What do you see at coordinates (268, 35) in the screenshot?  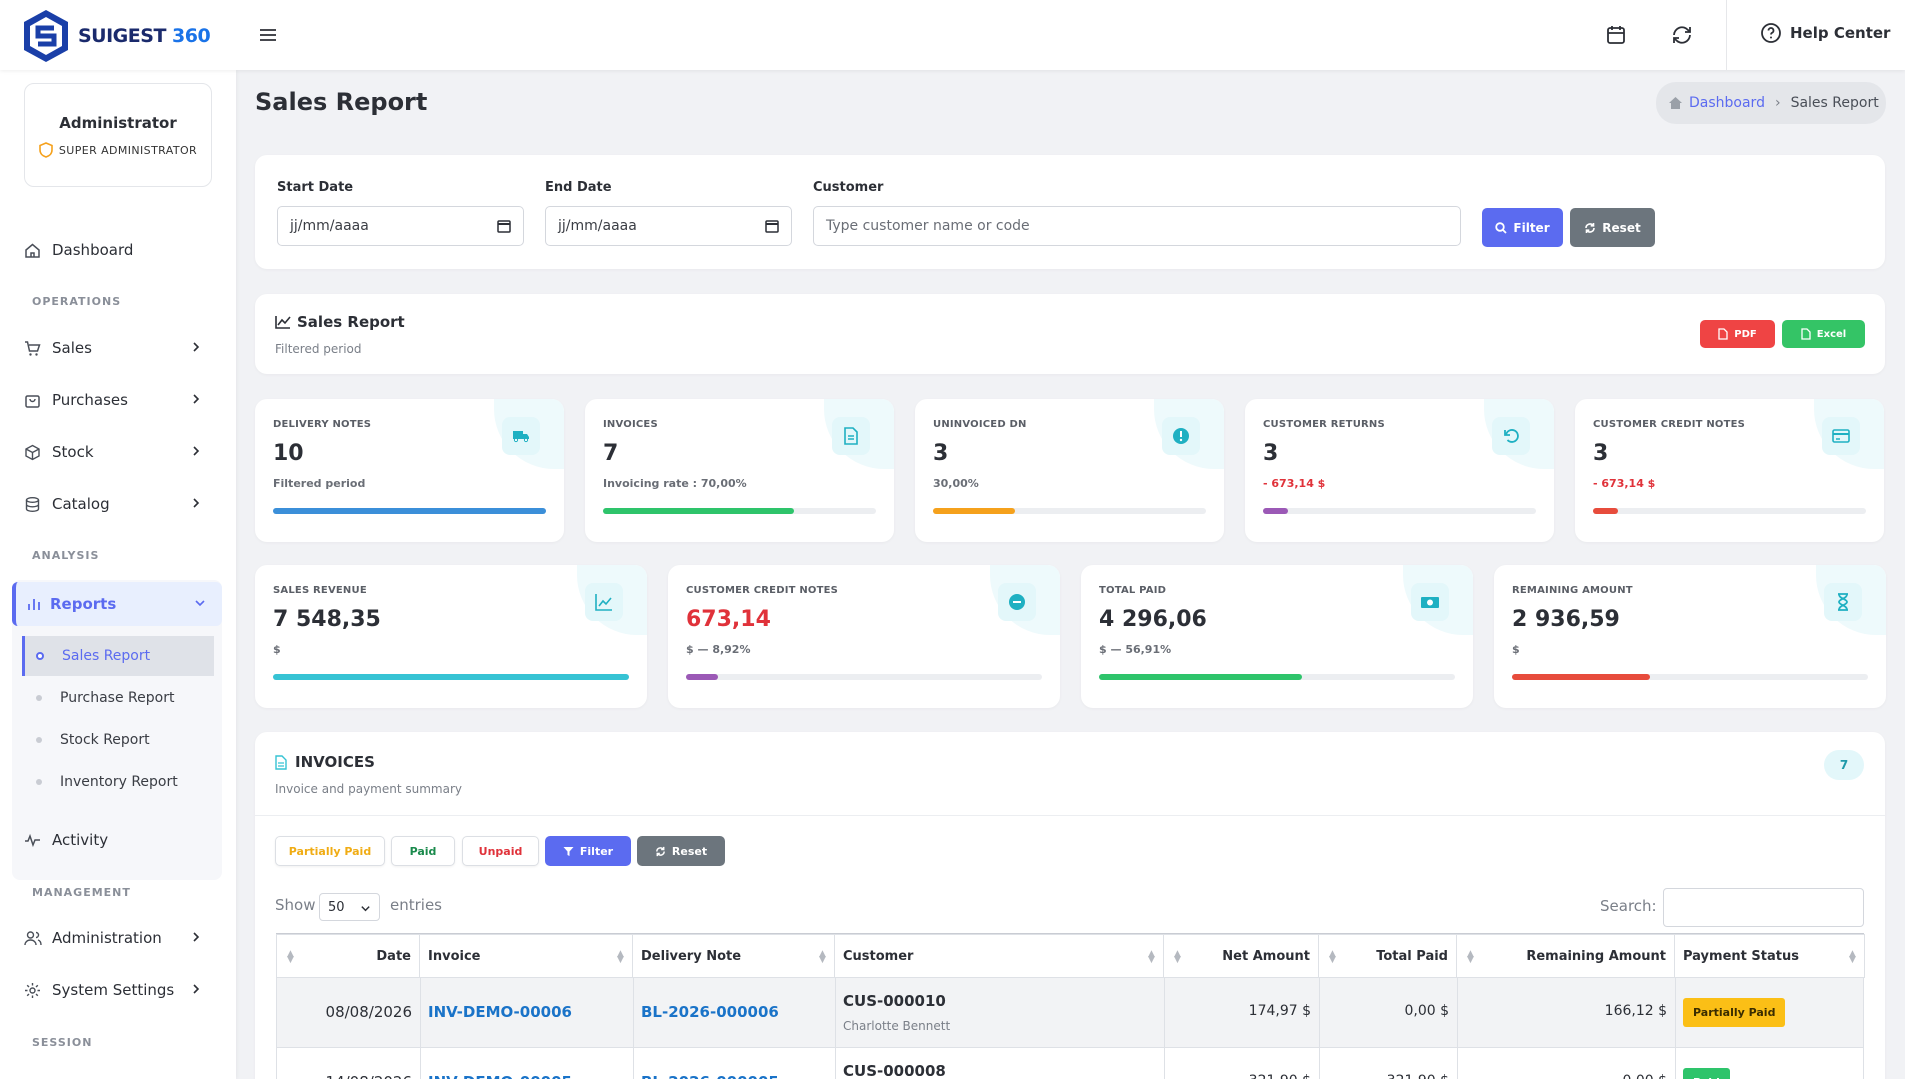 I see `menu-icon` at bounding box center [268, 35].